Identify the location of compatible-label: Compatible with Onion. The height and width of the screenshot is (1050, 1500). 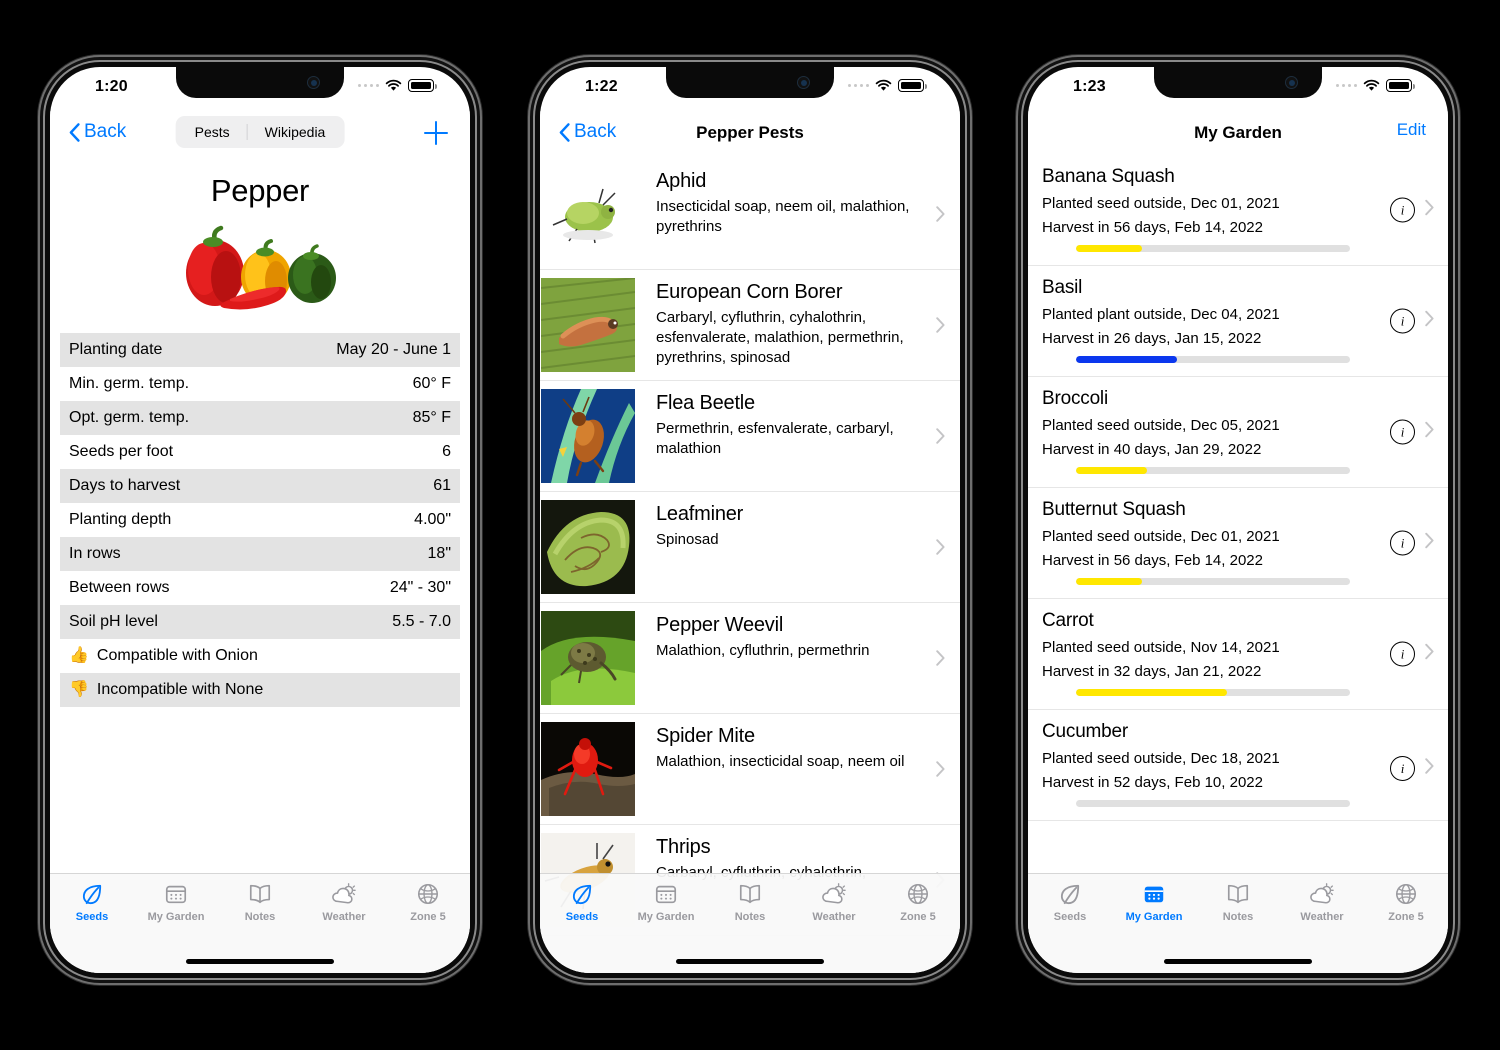
(177, 655).